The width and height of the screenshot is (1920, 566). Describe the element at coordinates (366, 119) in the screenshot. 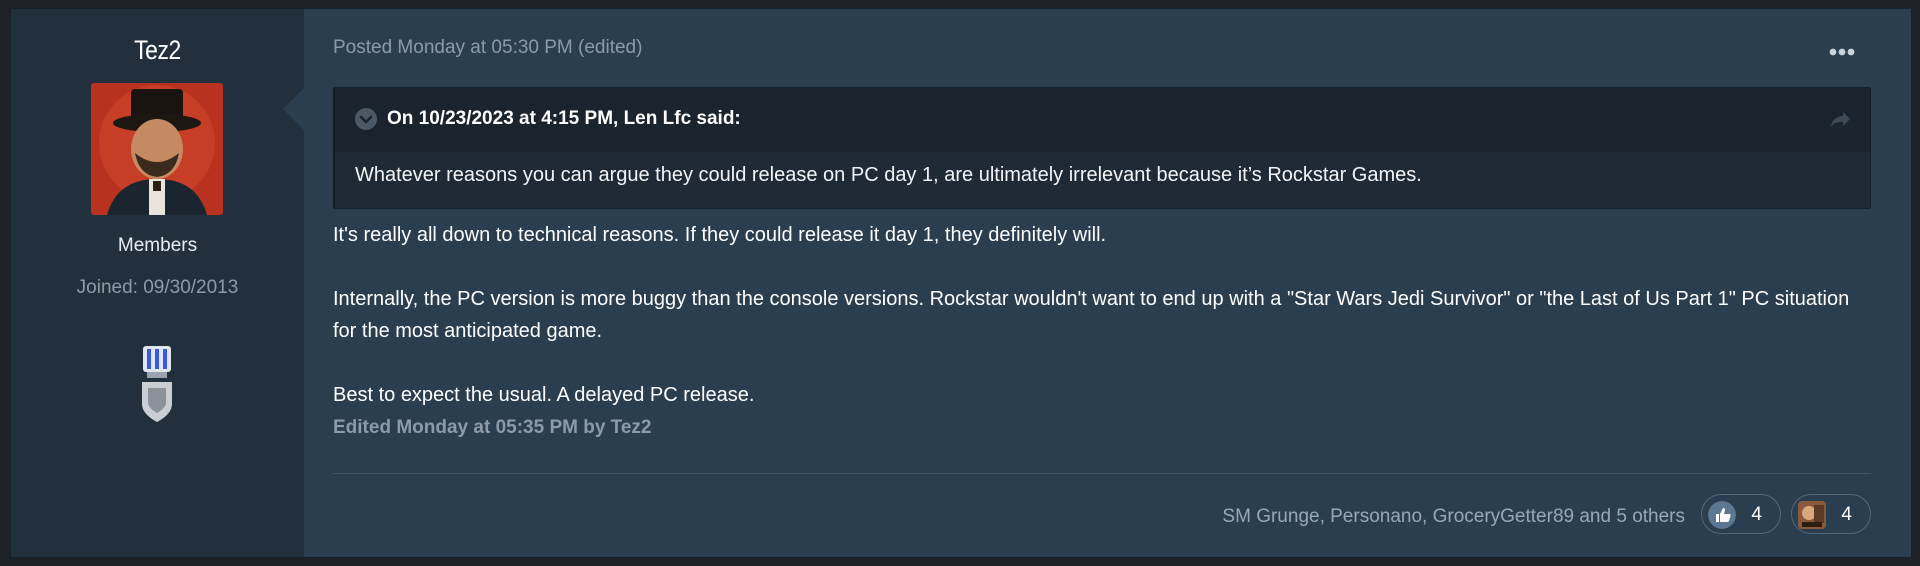

I see `chevron-down-icon` at that location.